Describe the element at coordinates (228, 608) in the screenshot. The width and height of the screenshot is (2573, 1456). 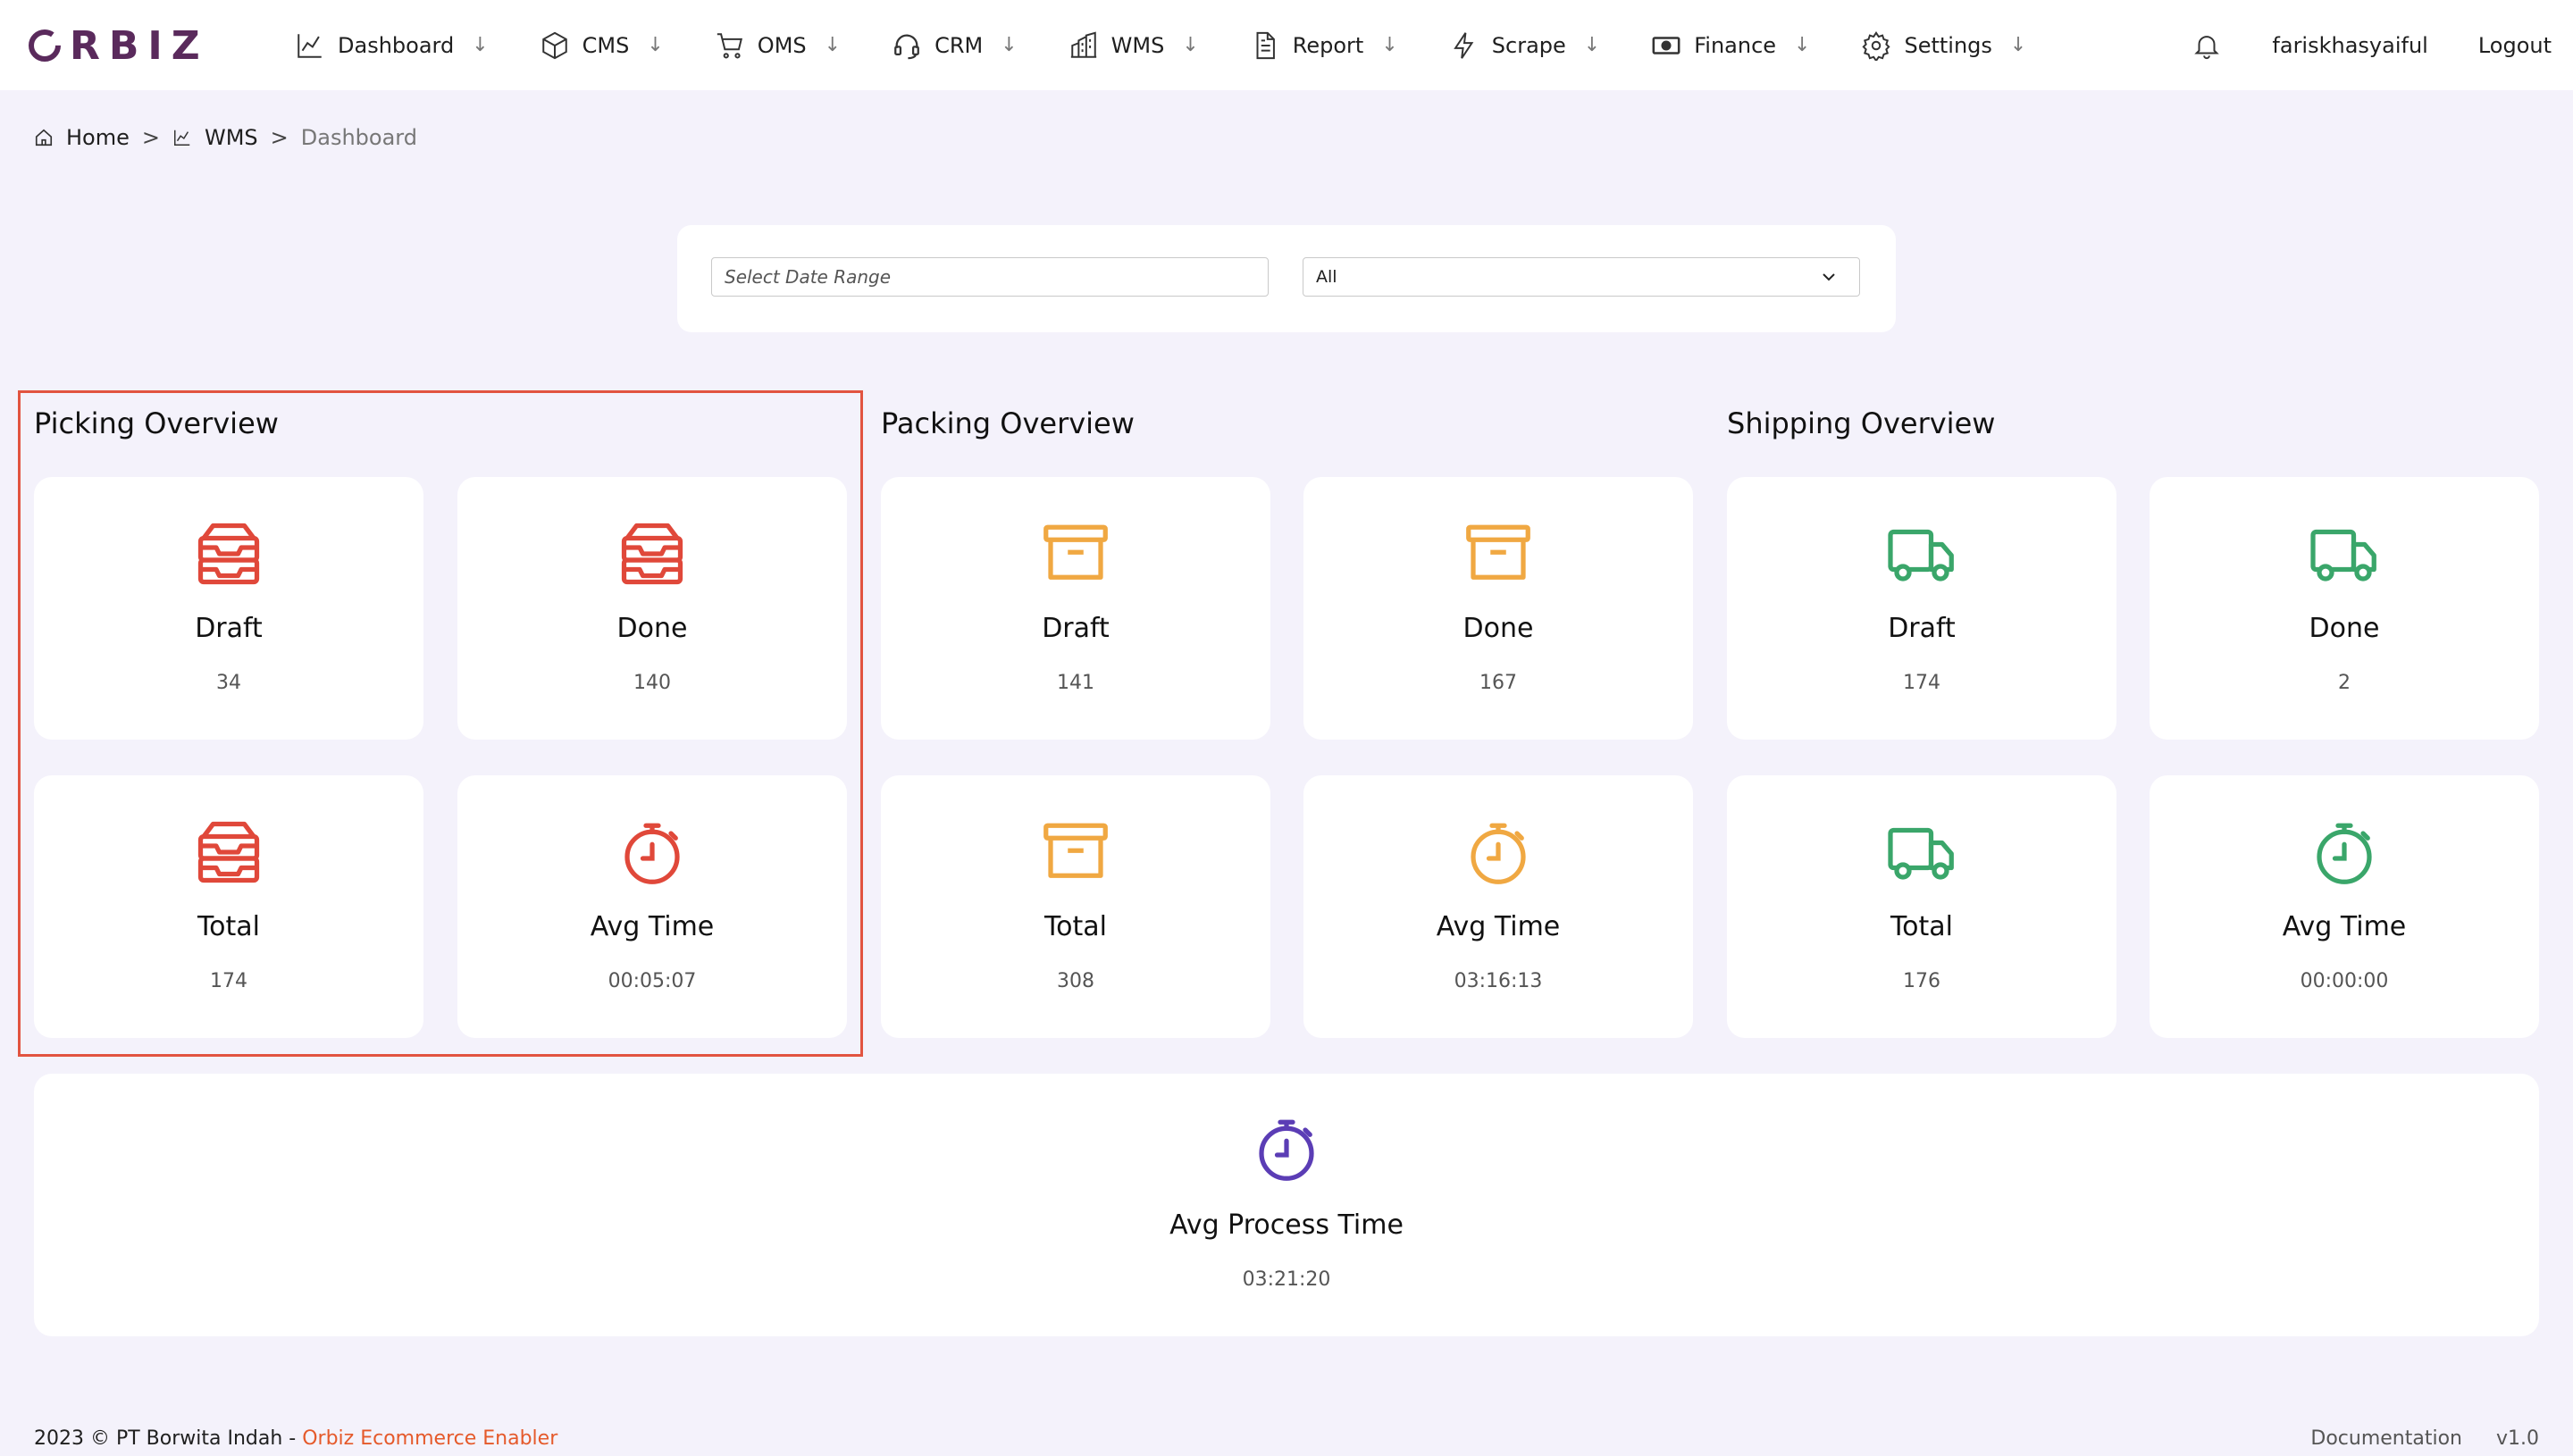
I see `picking-draft-card: Draft 34` at that location.